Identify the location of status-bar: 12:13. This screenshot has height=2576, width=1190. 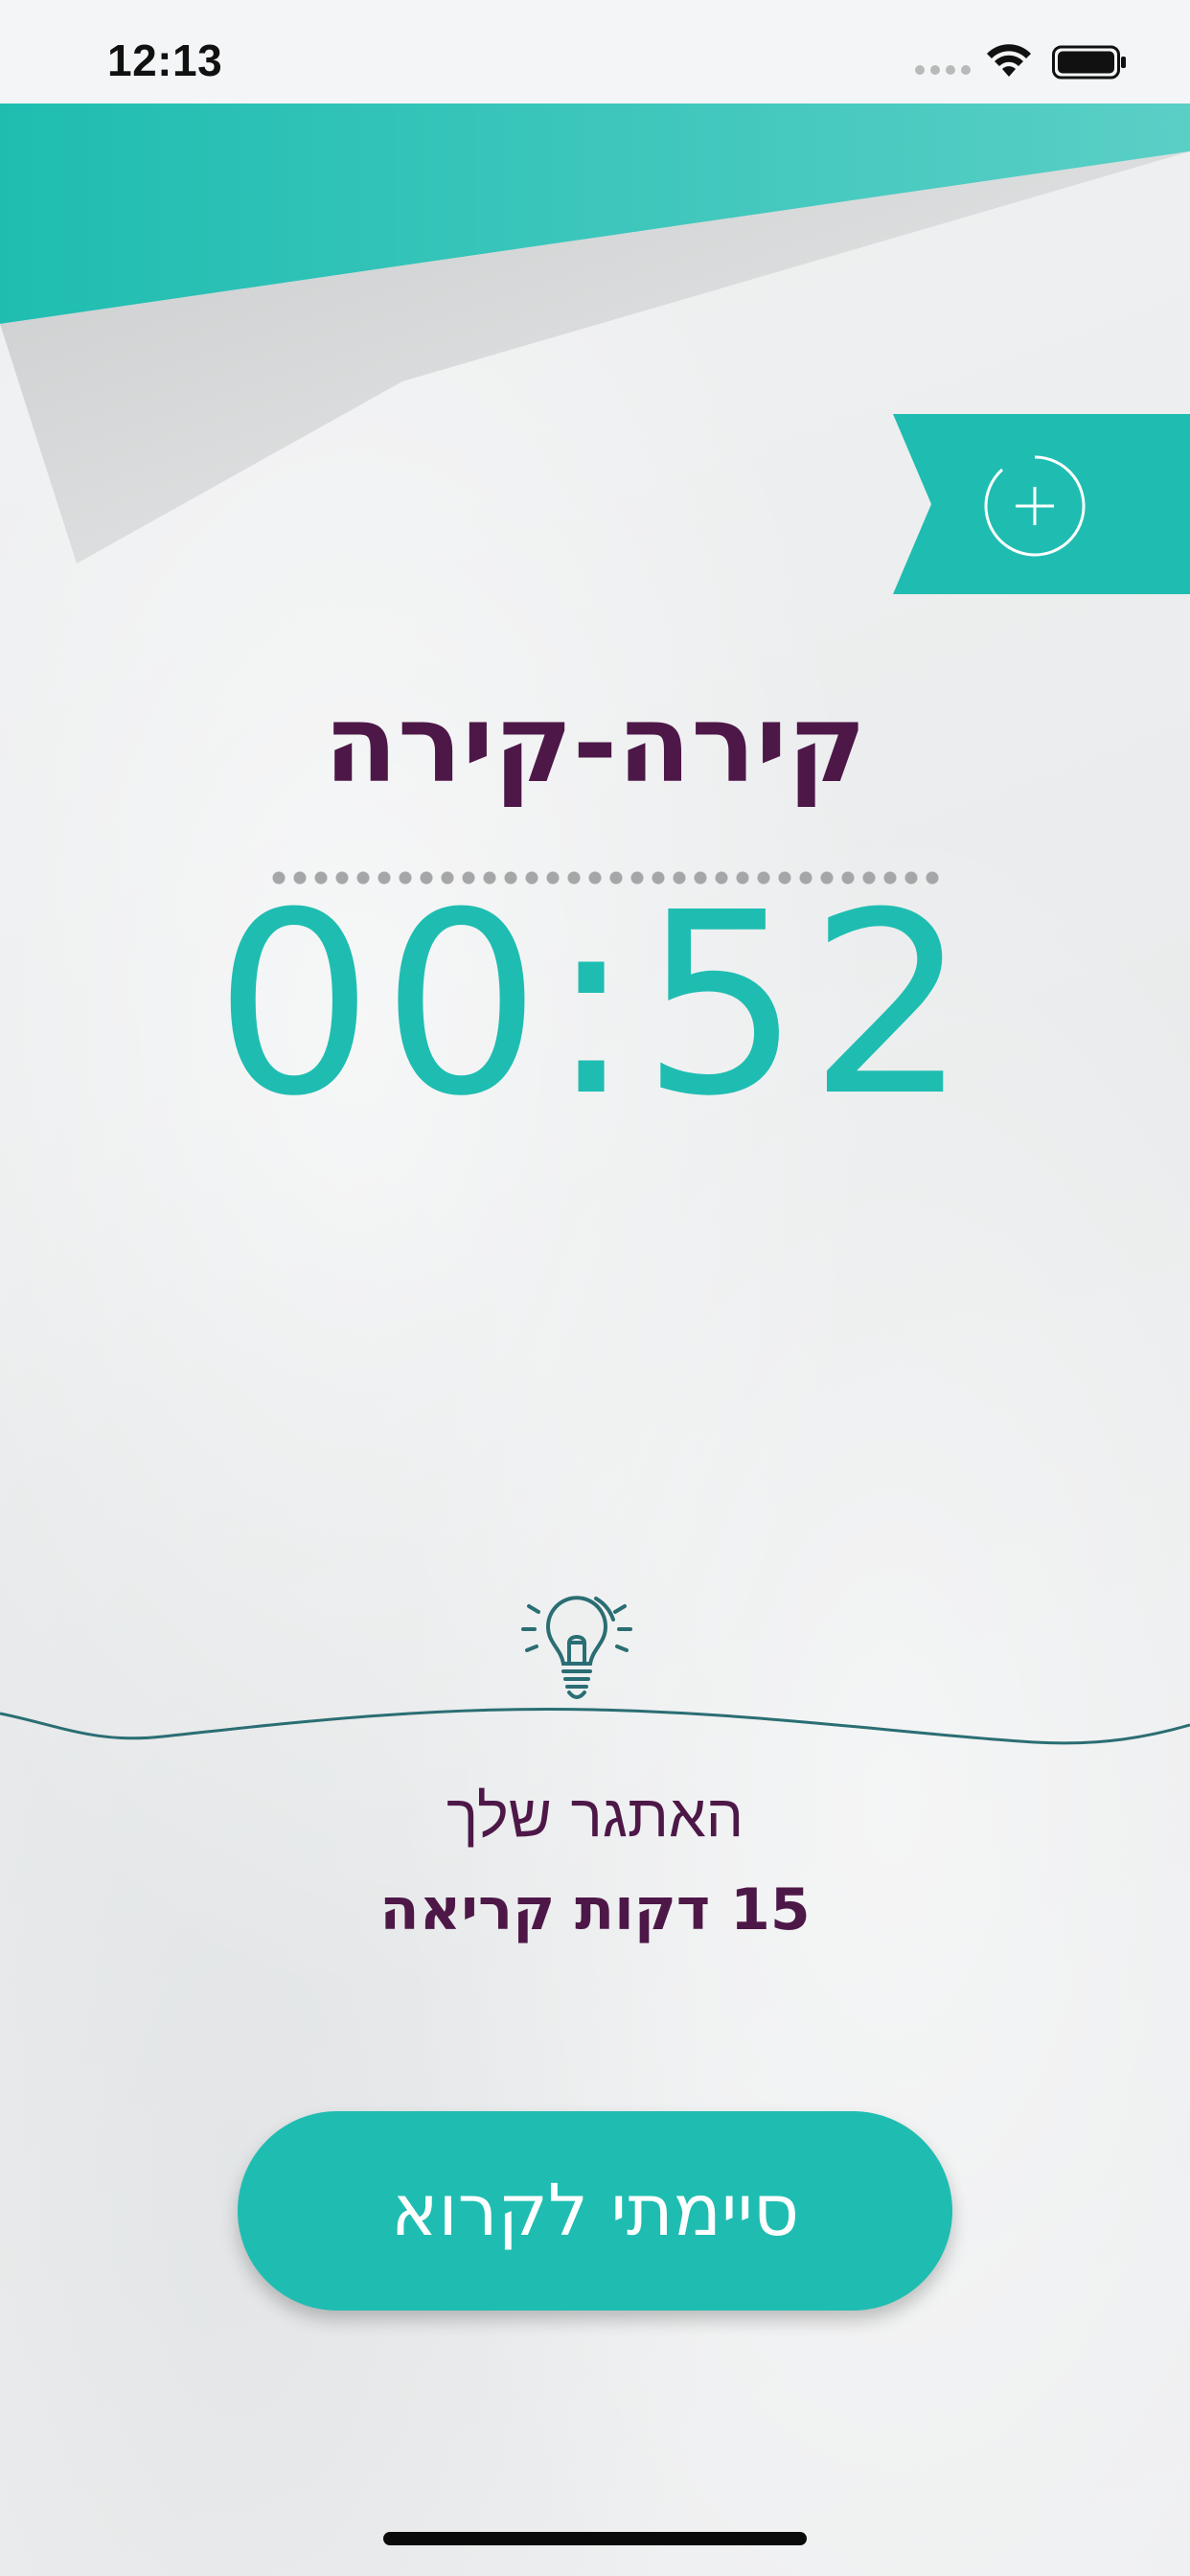
(595, 52).